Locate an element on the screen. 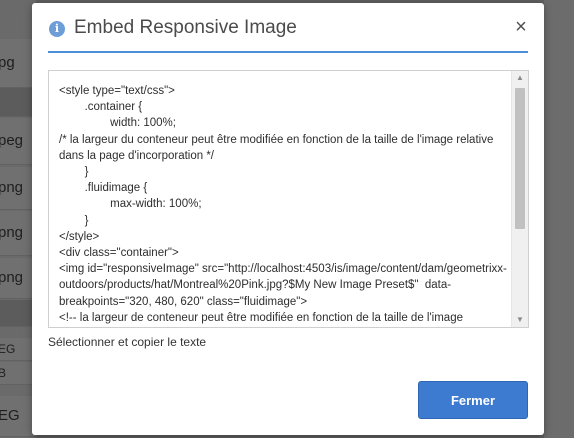  scroll-up-arrow-icon: ▲ is located at coordinates (520, 78).